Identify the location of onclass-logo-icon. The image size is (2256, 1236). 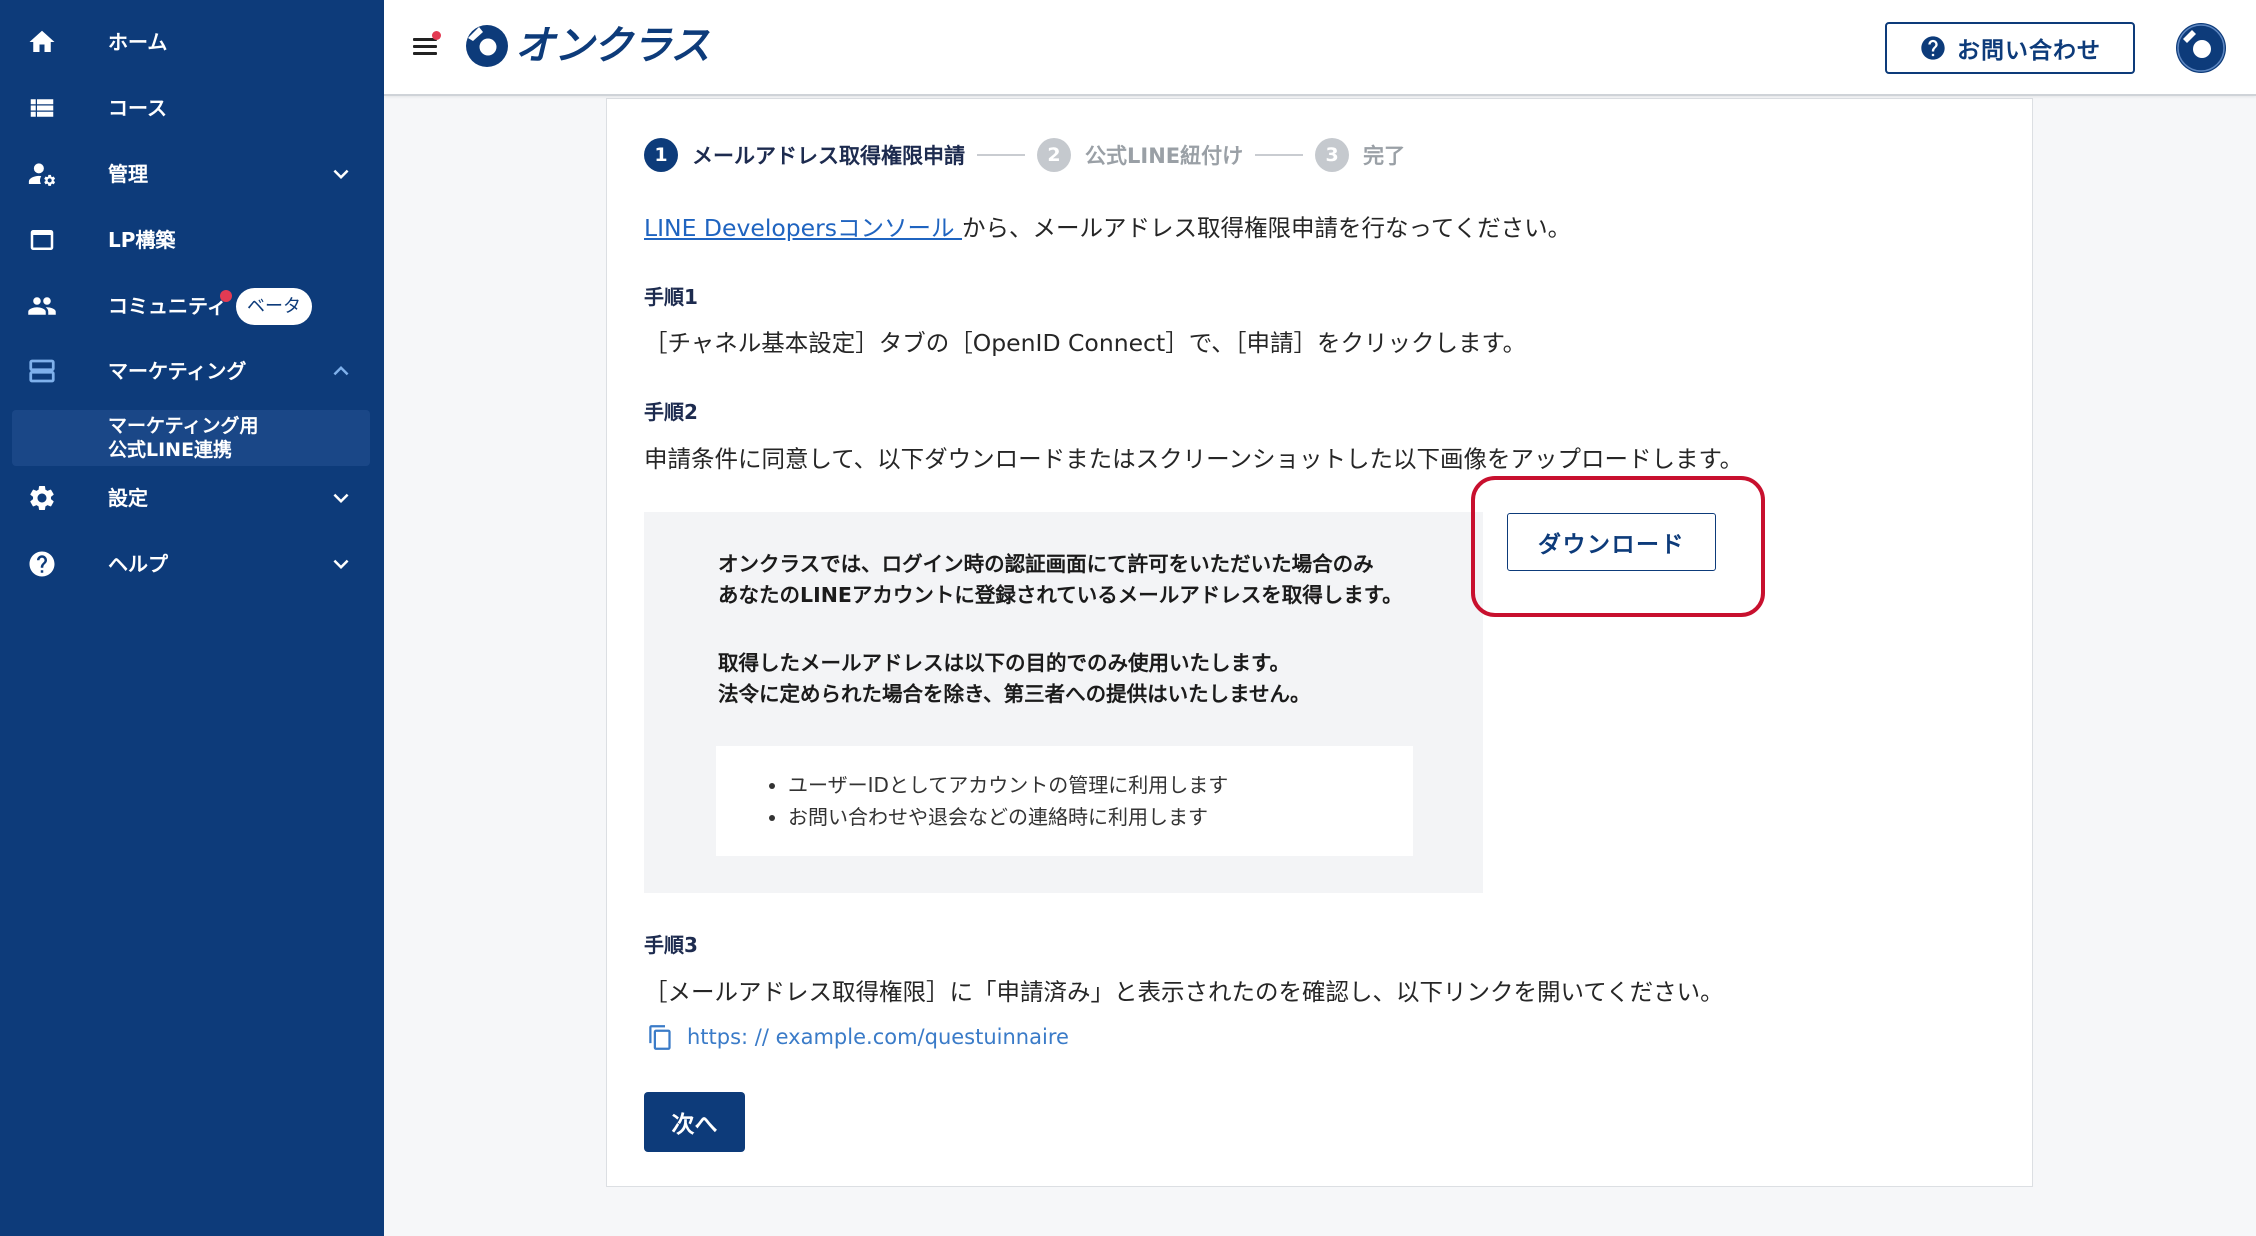
(487, 46).